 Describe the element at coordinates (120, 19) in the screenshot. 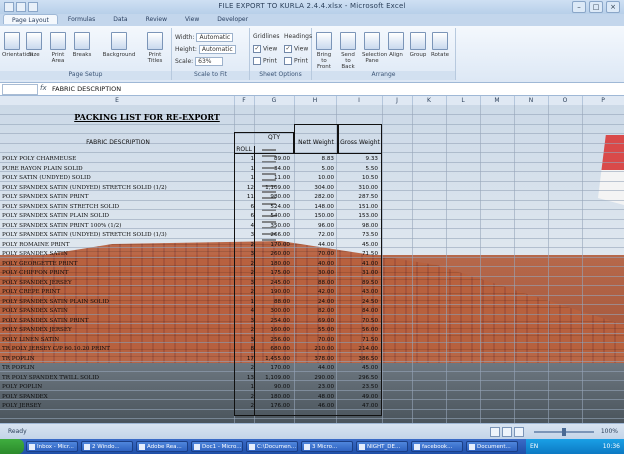

I see `tab-data: Data` at that location.